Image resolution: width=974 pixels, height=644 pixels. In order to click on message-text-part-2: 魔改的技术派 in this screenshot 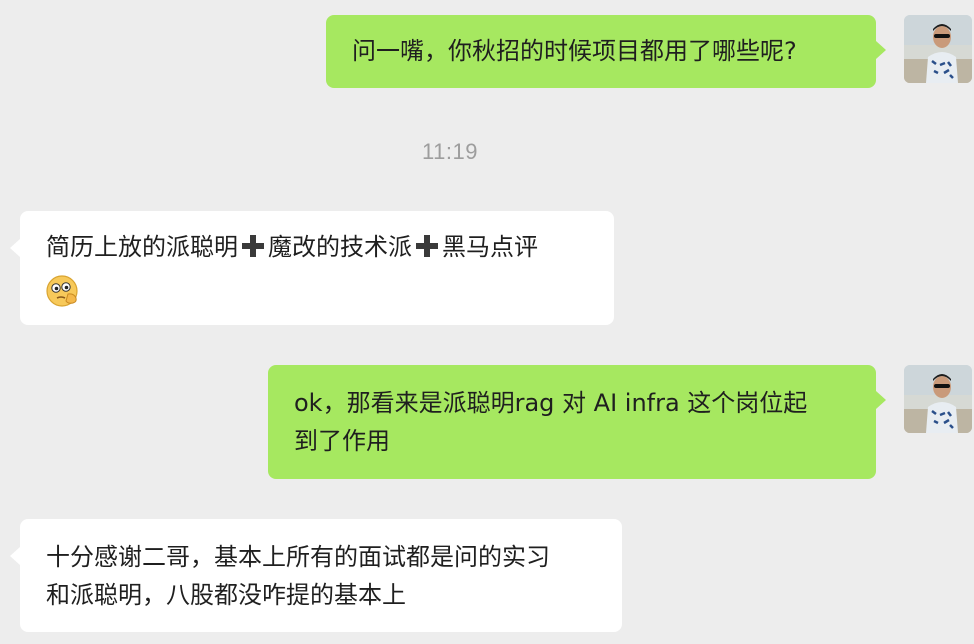, I will do `click(340, 247)`.